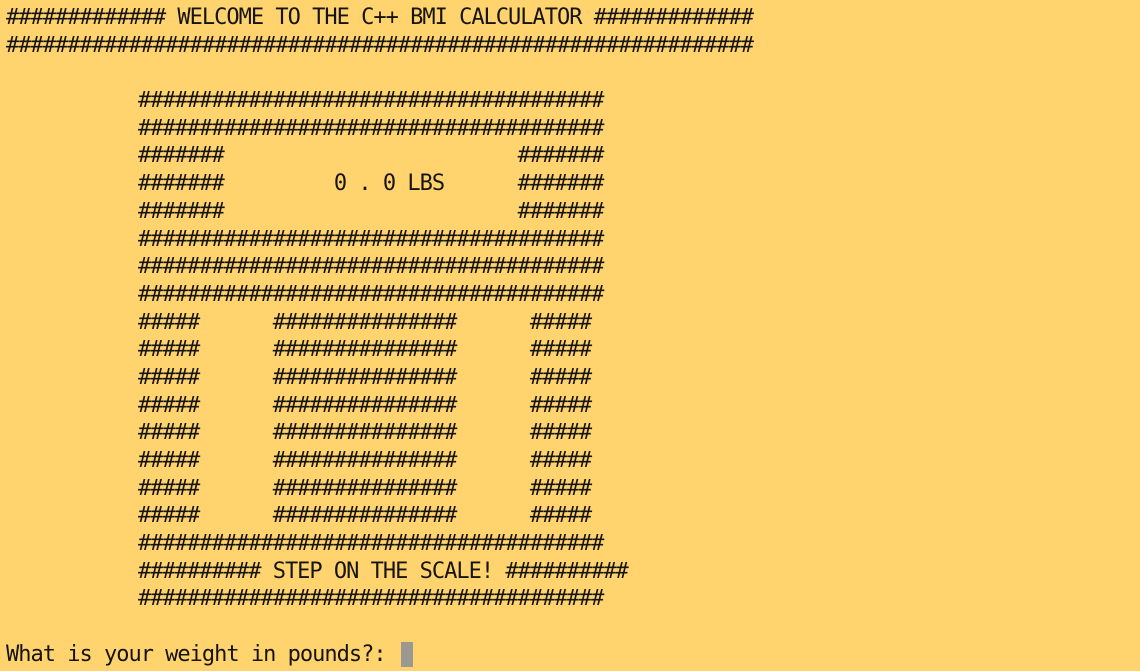 This screenshot has height=671, width=1140. I want to click on weight-prompt-label: What is your weight in pounds?:, so click(202, 654).